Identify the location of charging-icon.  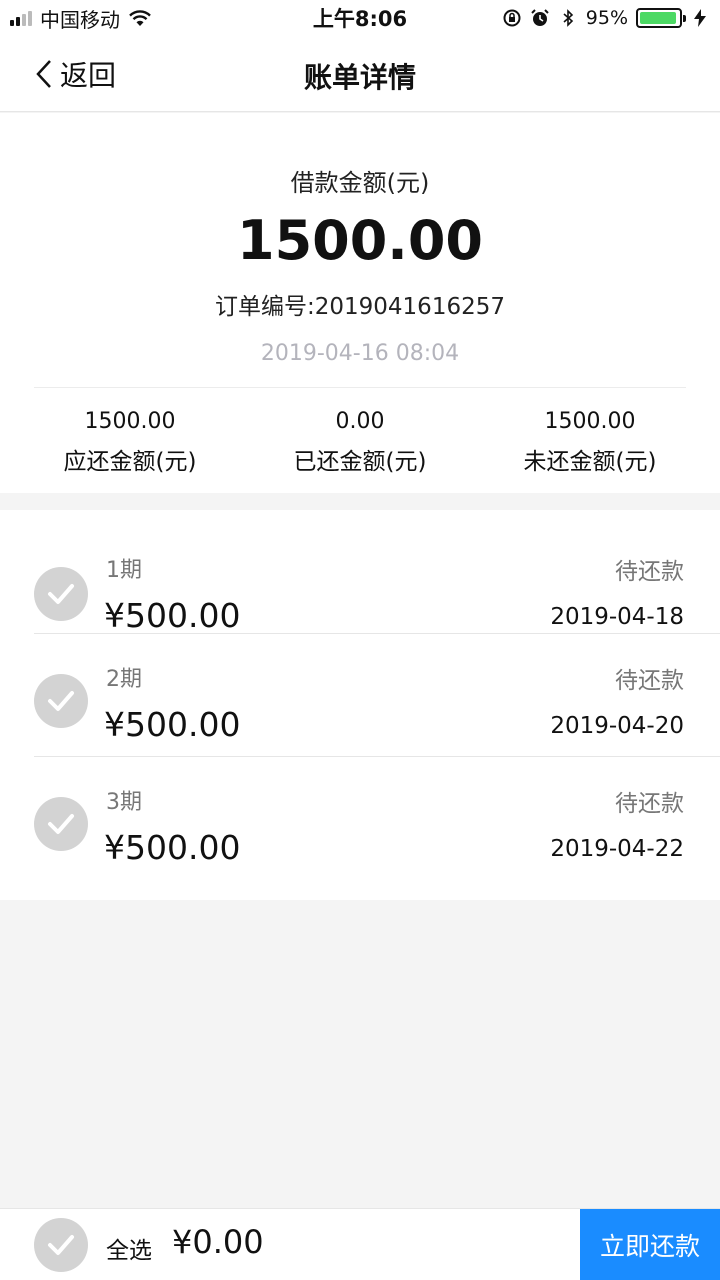
(700, 18).